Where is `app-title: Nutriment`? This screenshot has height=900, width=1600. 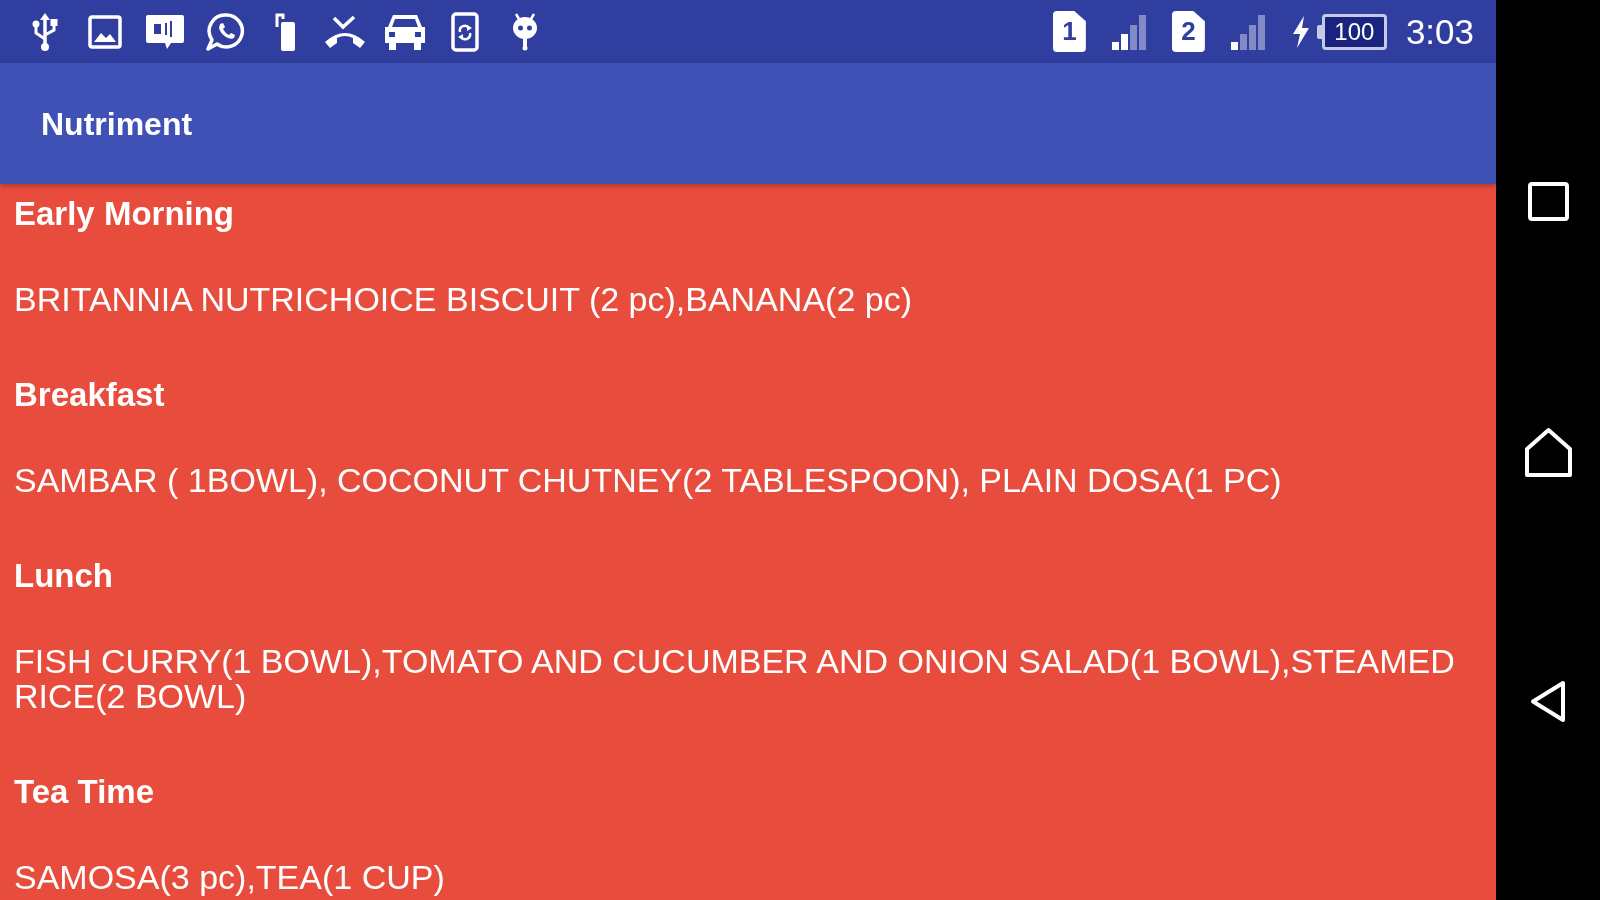
app-title: Nutriment is located at coordinates (117, 124).